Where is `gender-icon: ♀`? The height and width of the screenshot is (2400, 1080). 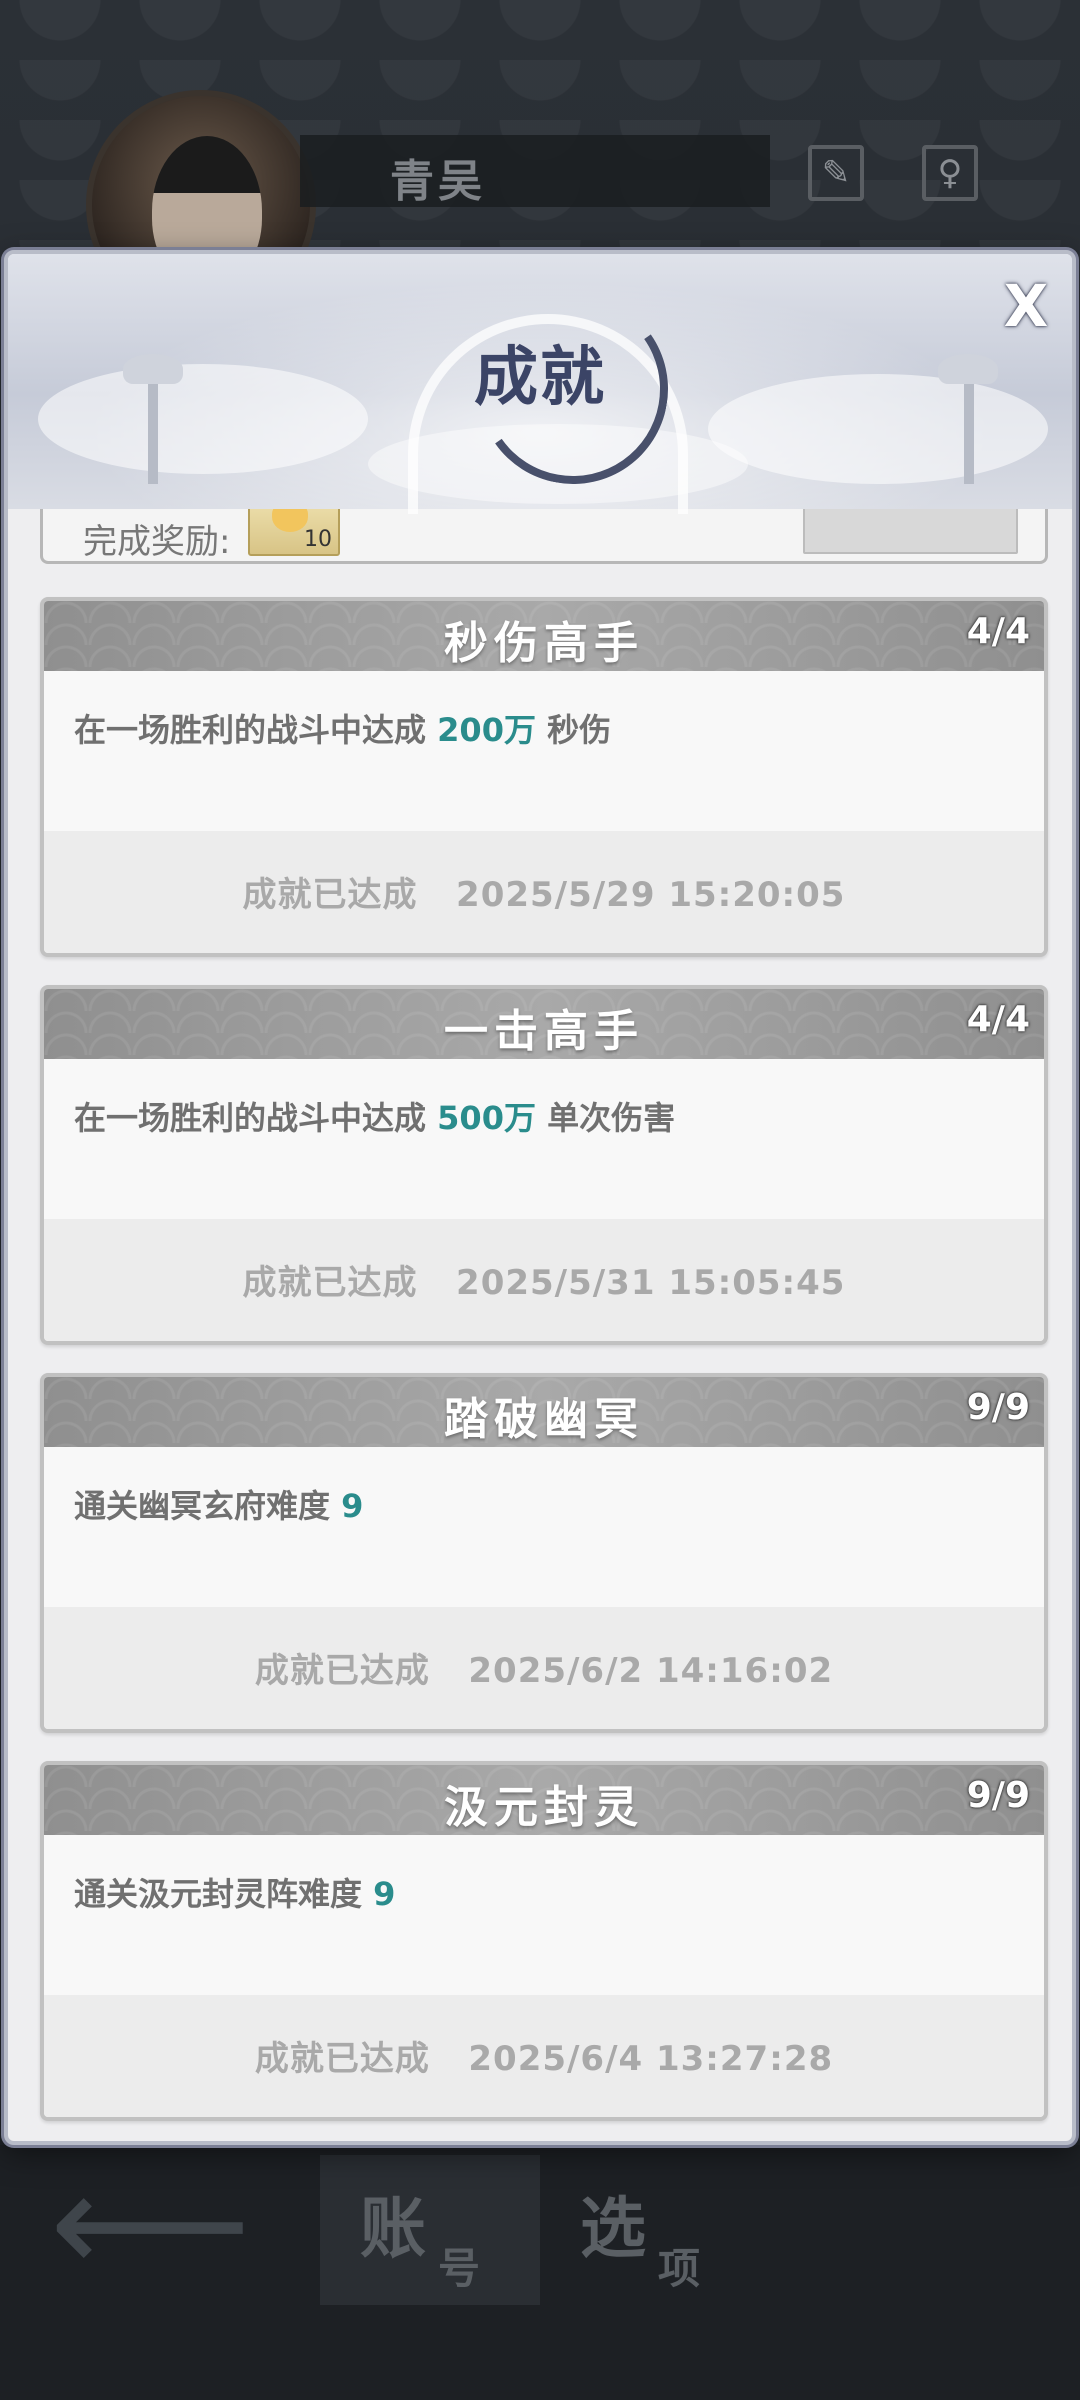
gender-icon: ♀ is located at coordinates (950, 173).